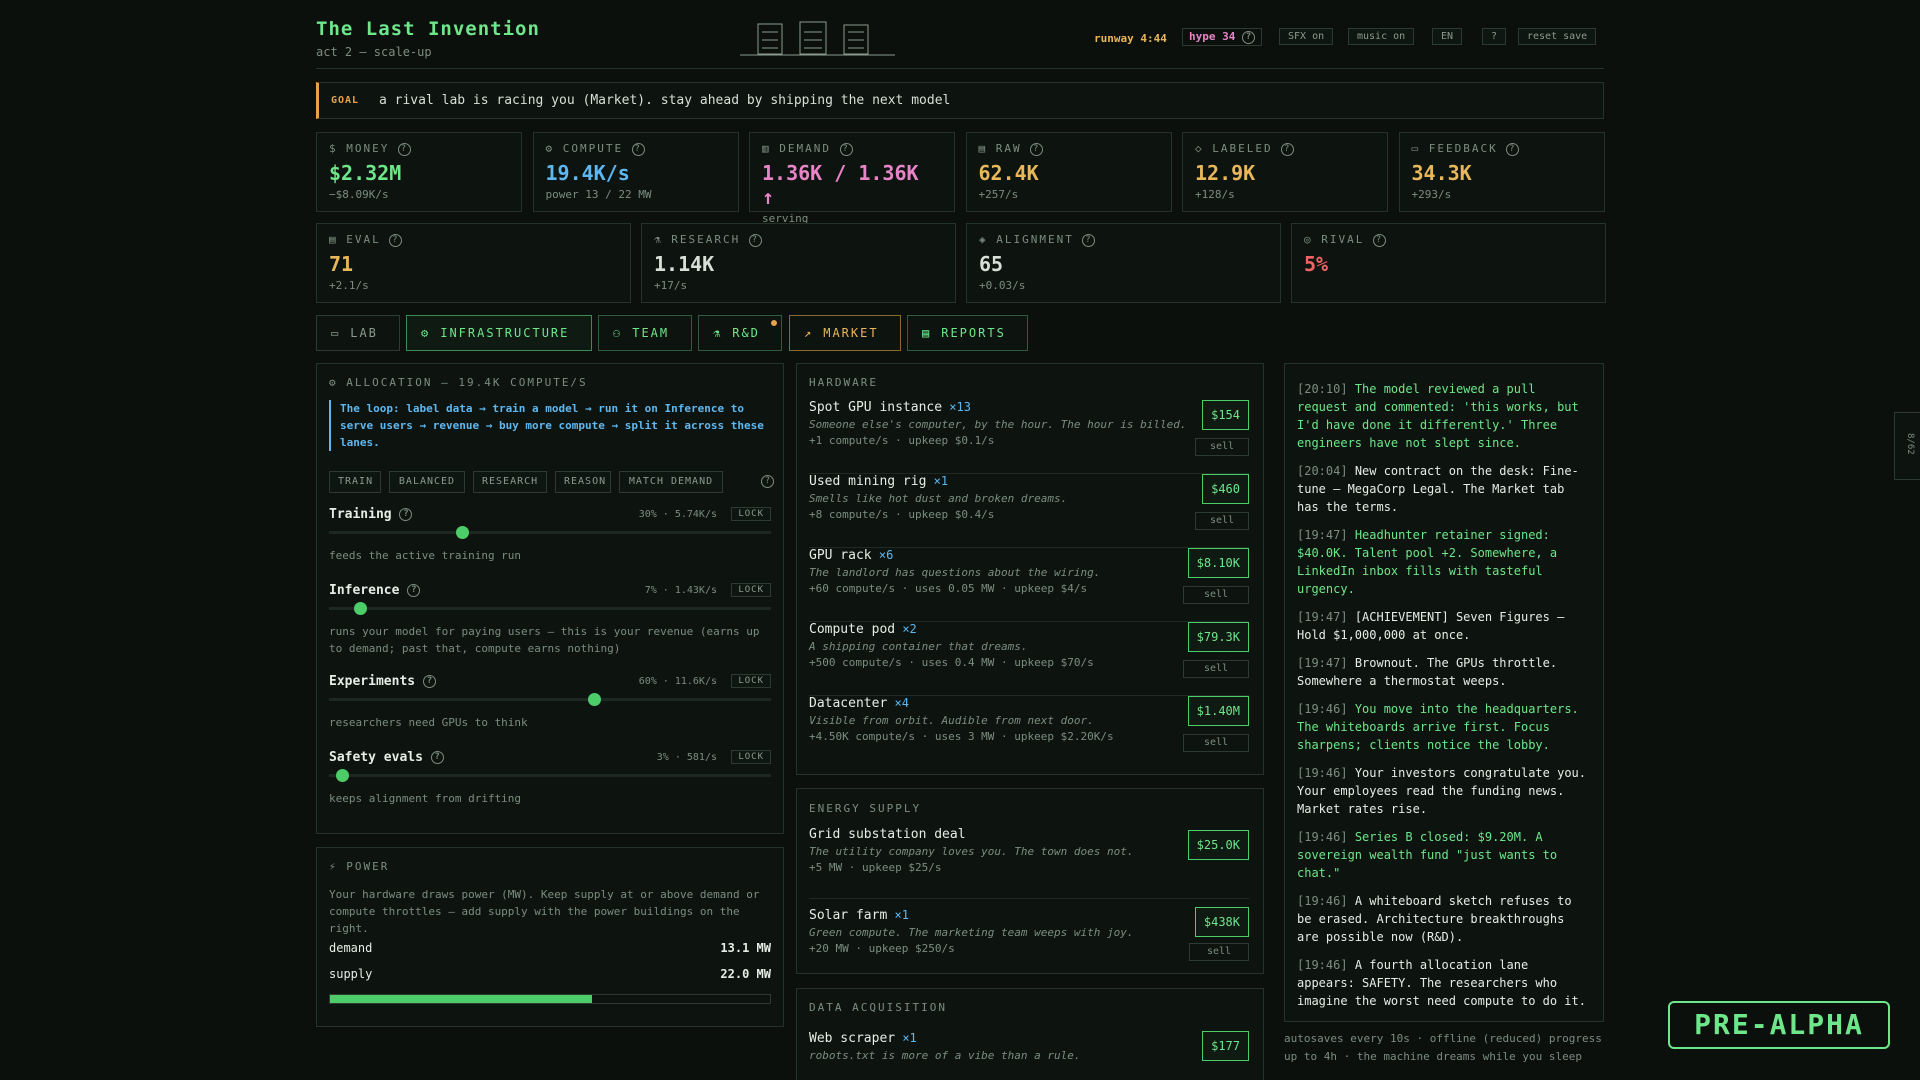 Image resolution: width=1920 pixels, height=1080 pixels. I want to click on buy-button: $460, so click(1225, 489).